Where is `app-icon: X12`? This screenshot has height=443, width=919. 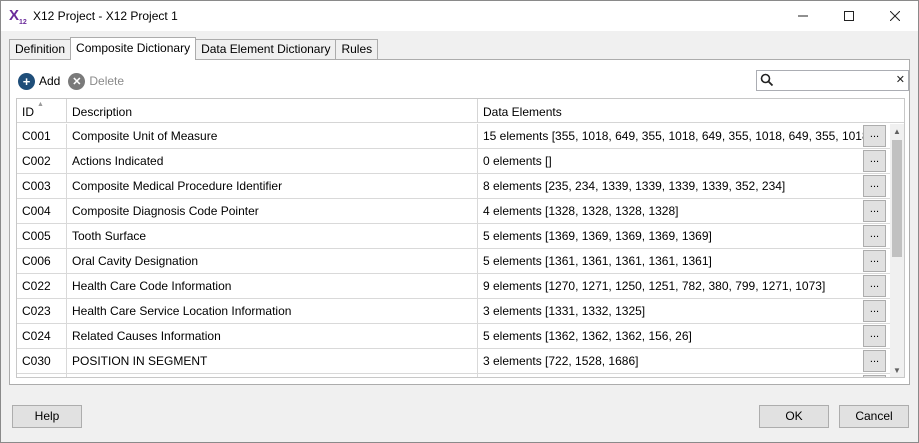
app-icon: X12 is located at coordinates (18, 16).